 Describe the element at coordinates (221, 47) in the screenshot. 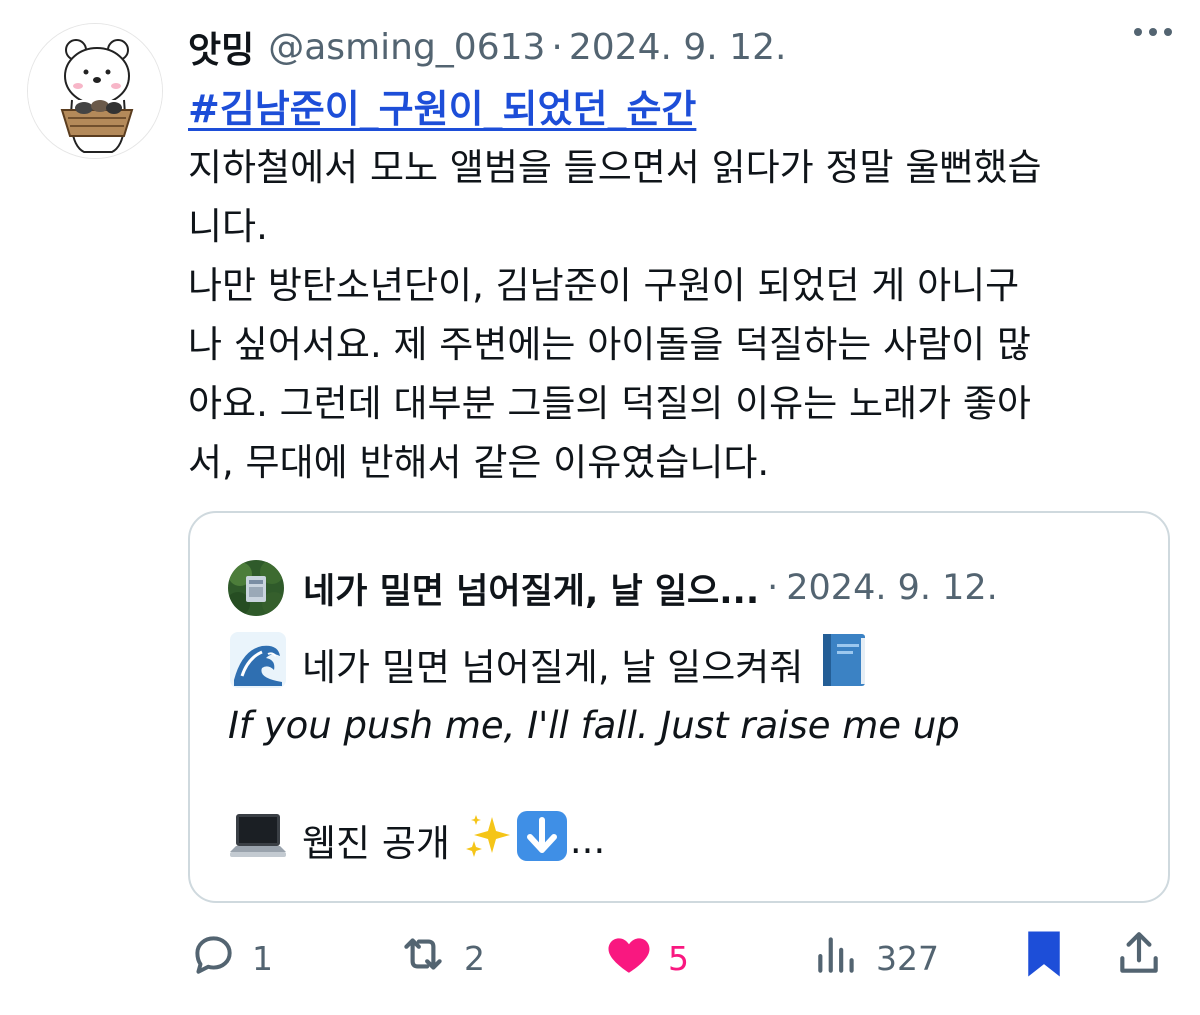

I see `author-name: 앗밍` at that location.